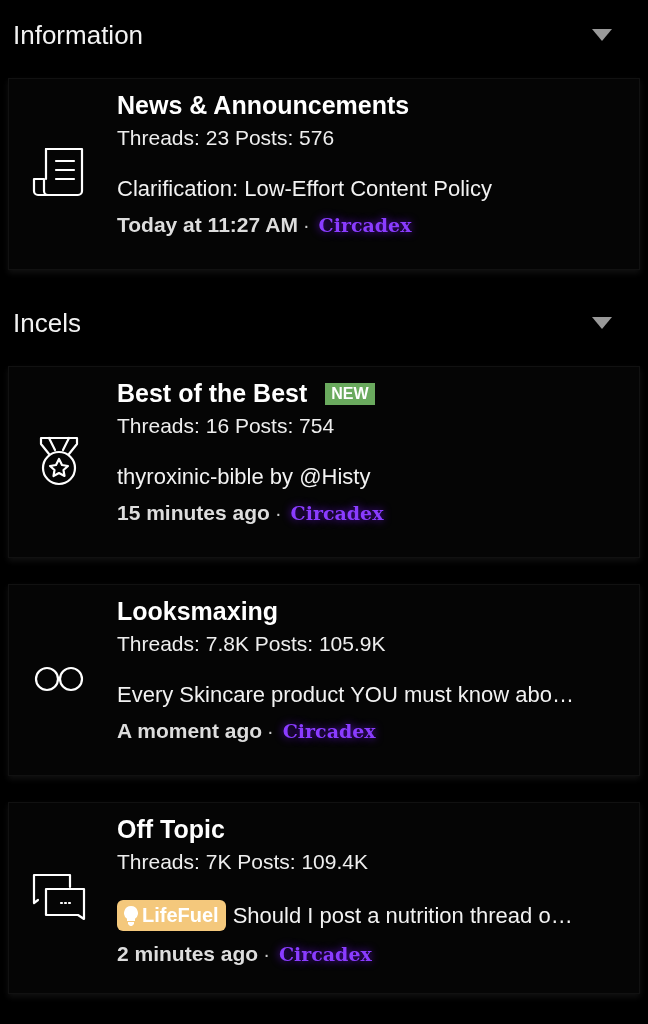 The height and width of the screenshot is (1024, 648). I want to click on new-badge: NEW, so click(350, 393).